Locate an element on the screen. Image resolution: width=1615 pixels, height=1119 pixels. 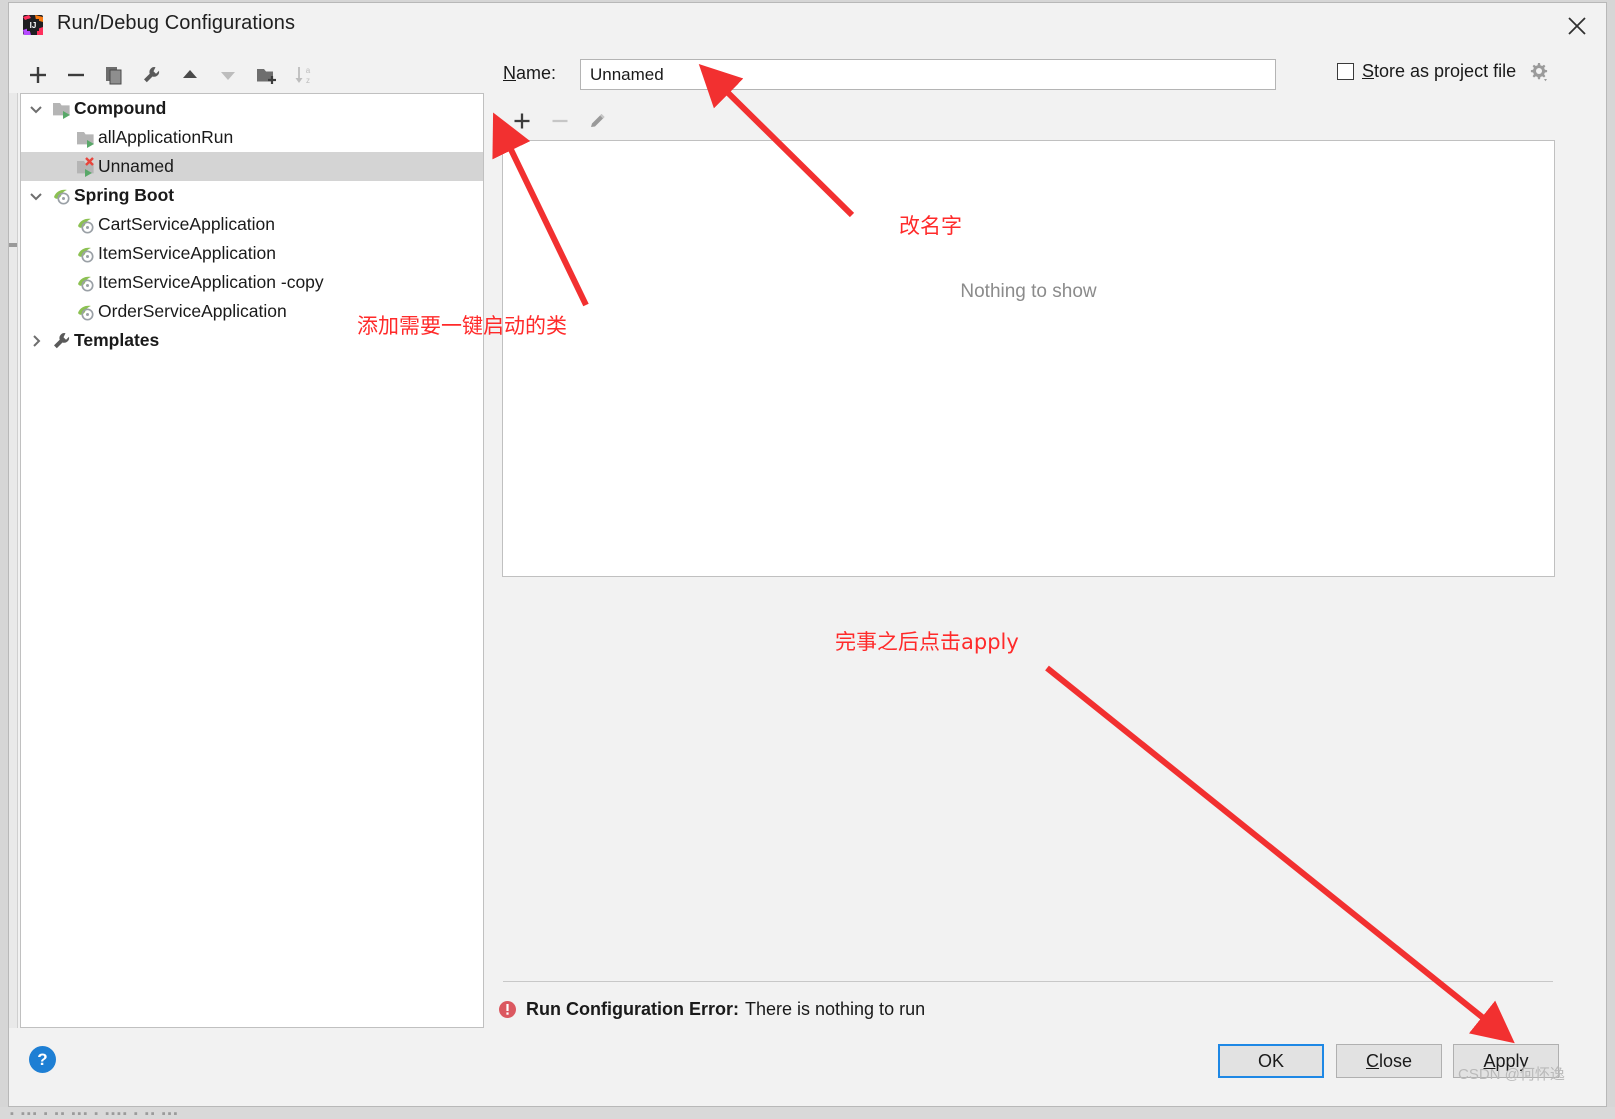
name-label-mnemonic: N is located at coordinates (509, 73).